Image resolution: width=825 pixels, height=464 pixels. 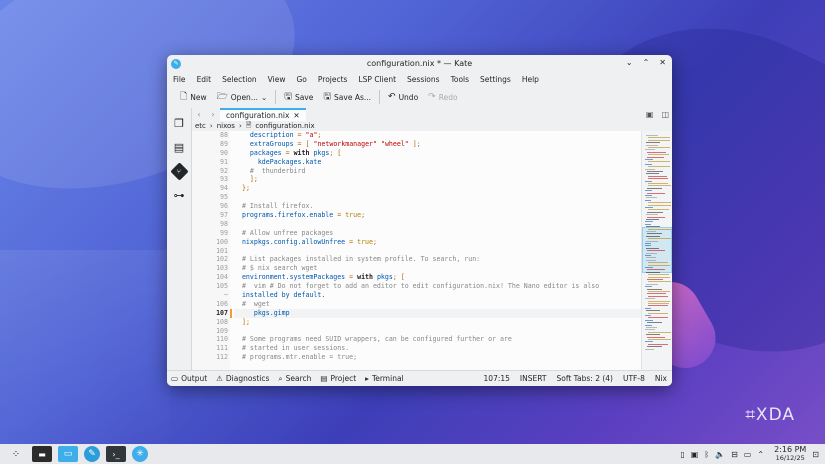 What do you see at coordinates (682, 454) in the screenshot?
I see `clipboard-icon: ▯` at bounding box center [682, 454].